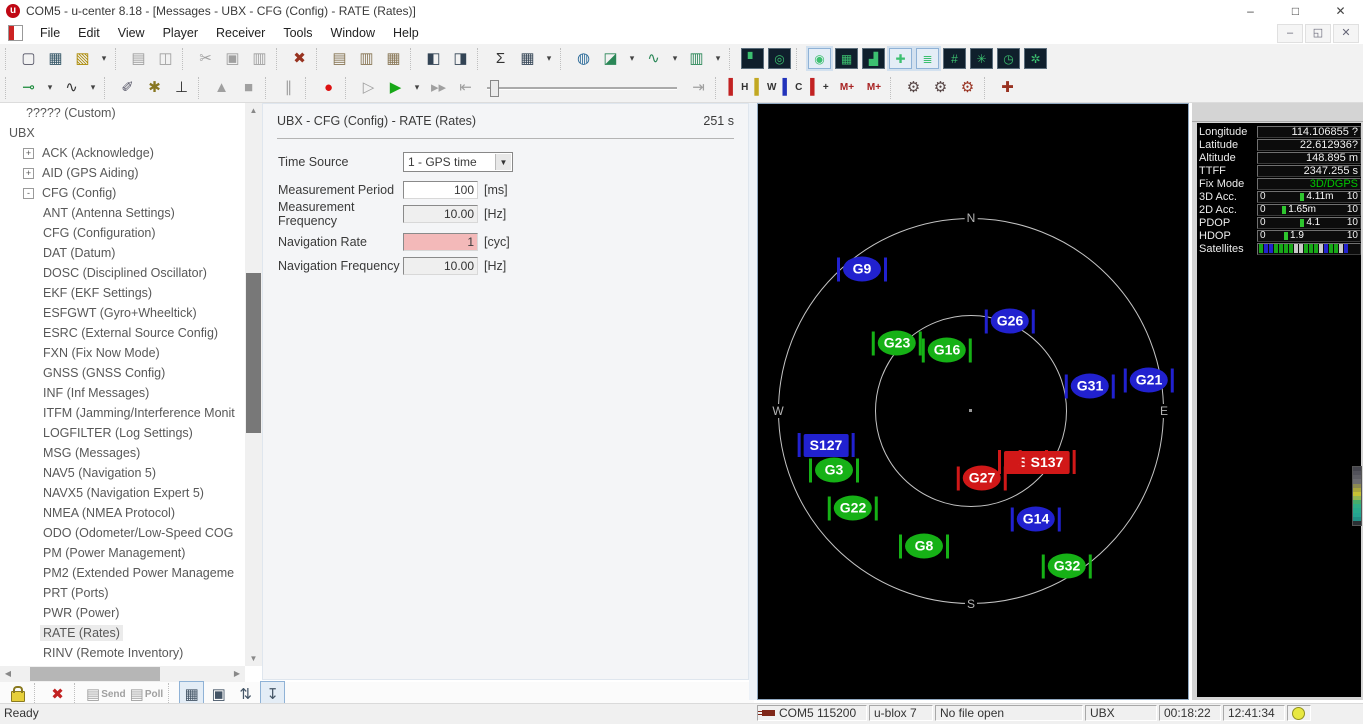  I want to click on mdi-close-button: ✕, so click(1346, 33).